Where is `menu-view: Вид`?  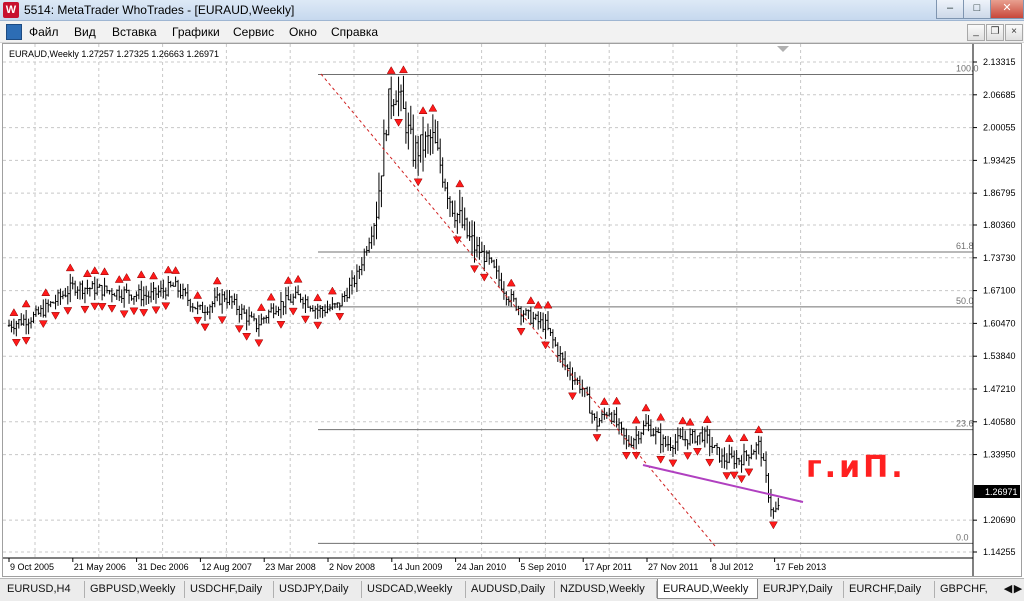
menu-view: Вид is located at coordinates (85, 32).